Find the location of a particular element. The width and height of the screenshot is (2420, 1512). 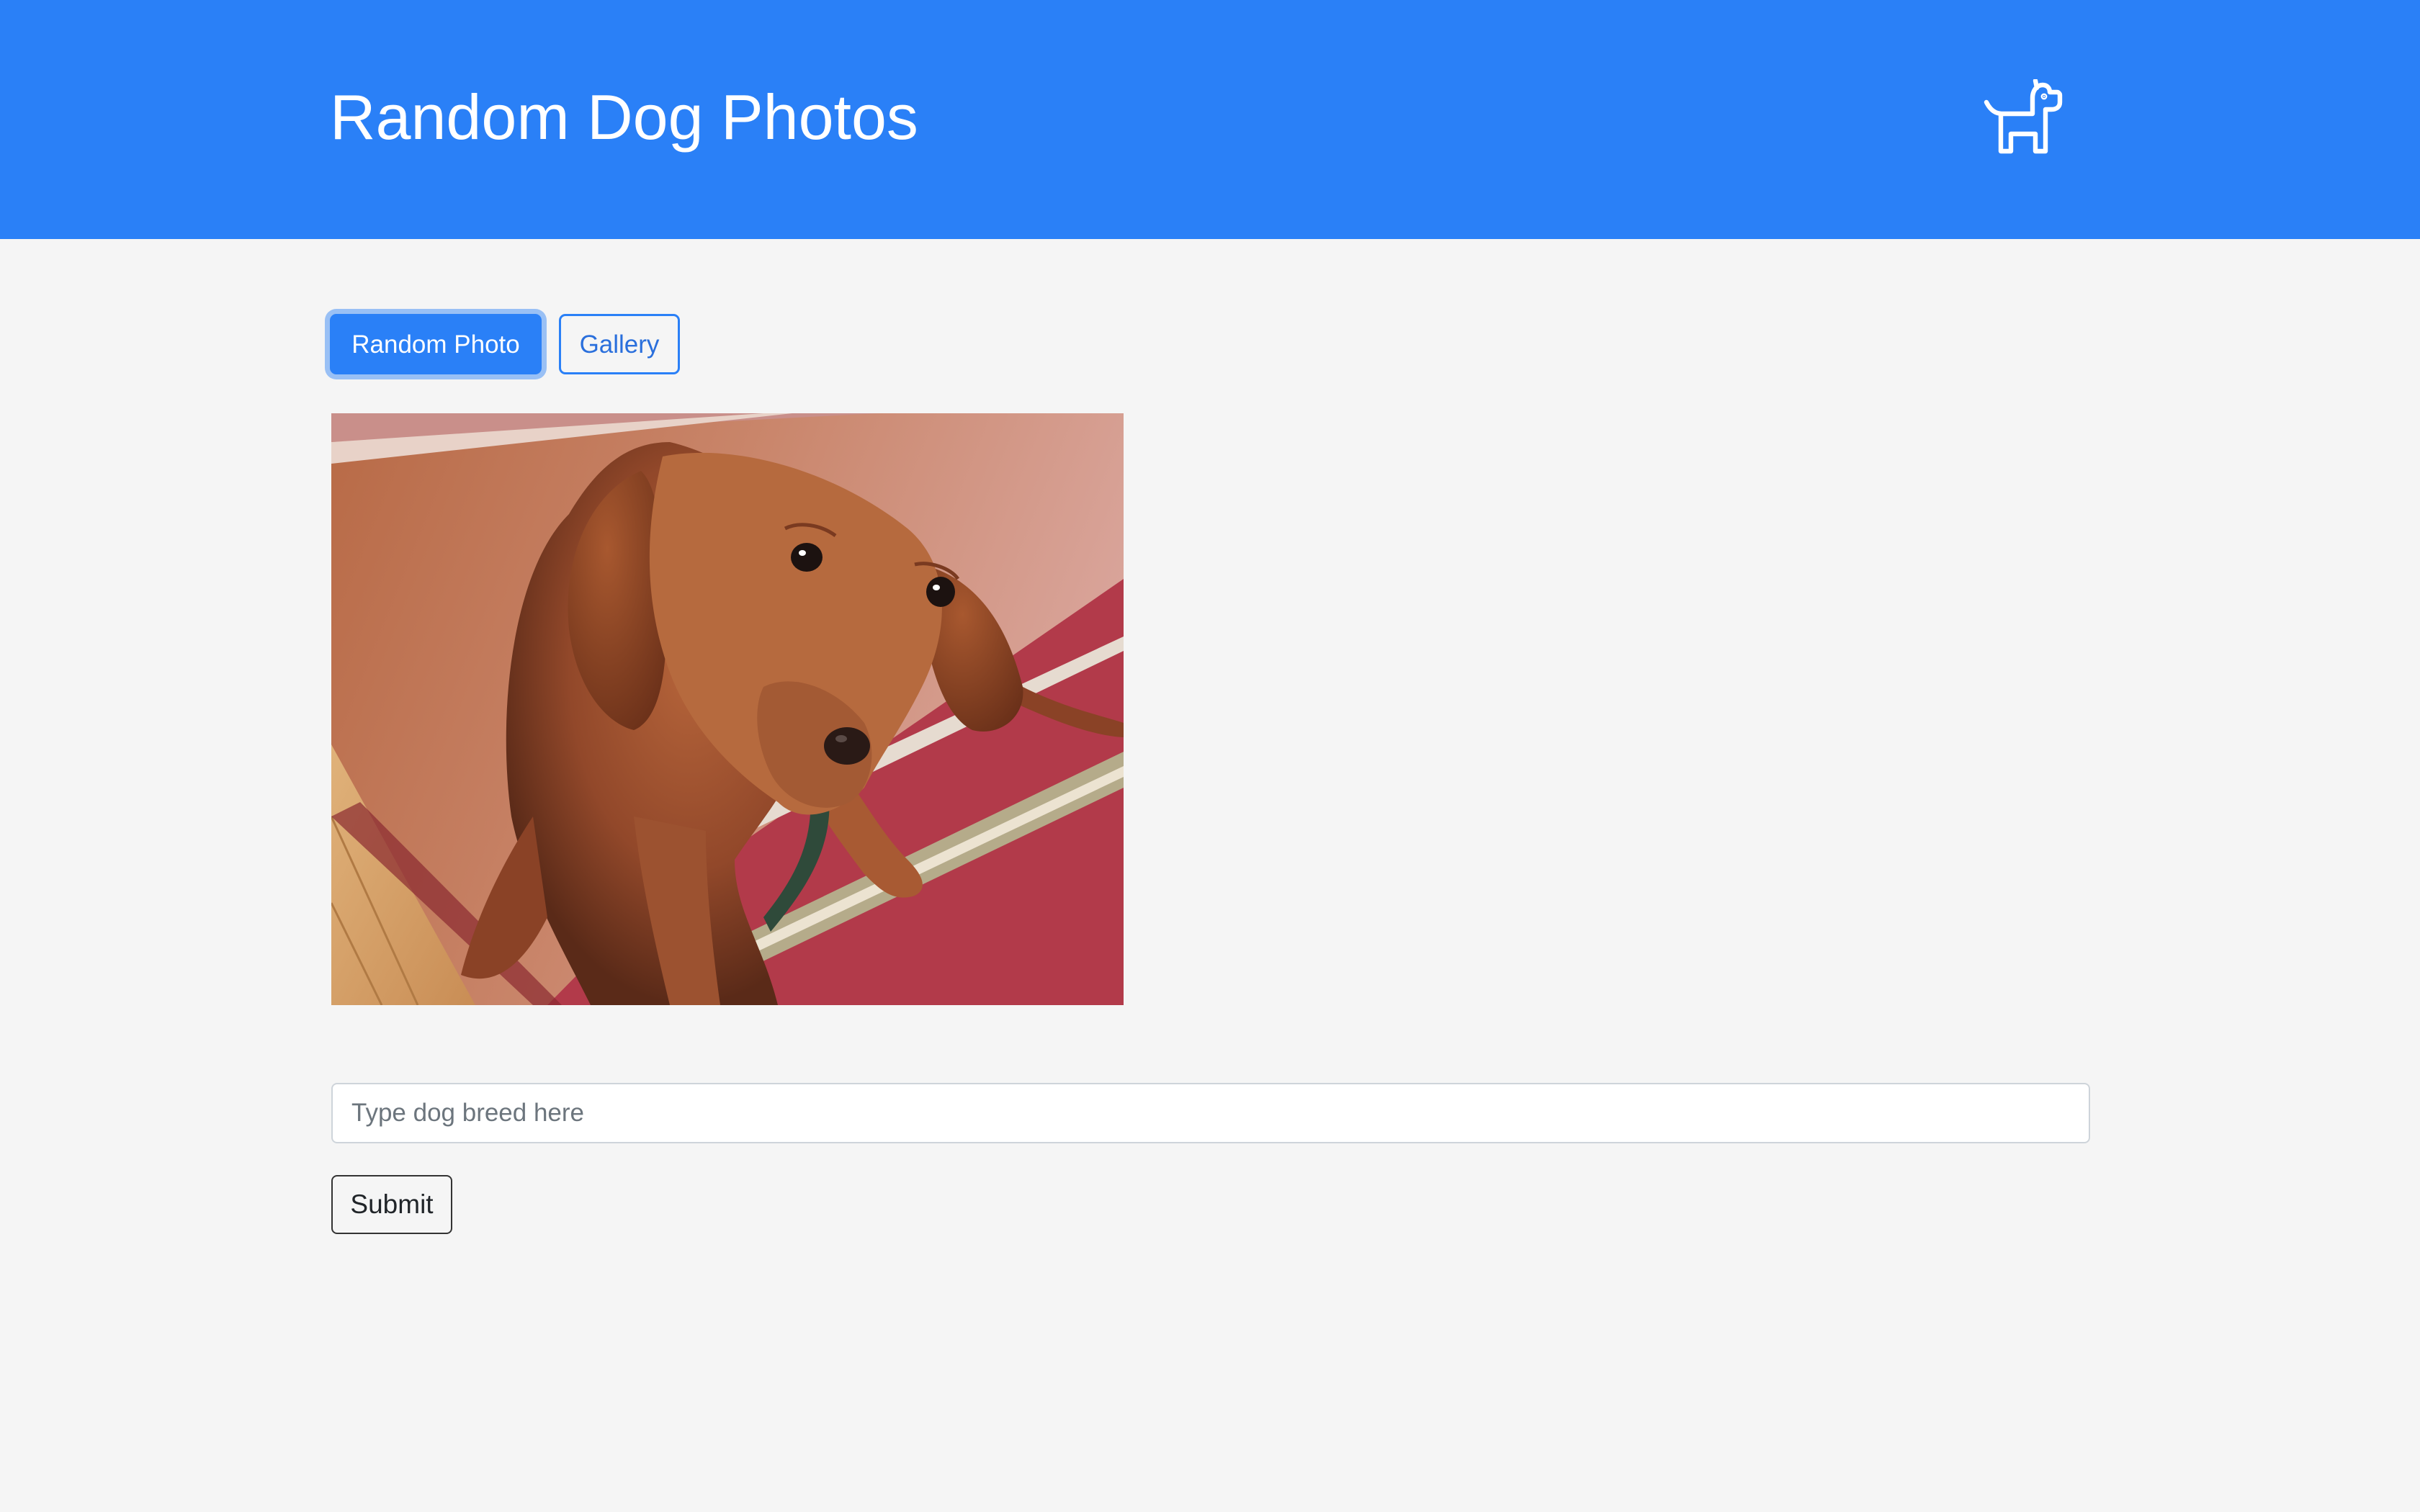

breed-search-input is located at coordinates (1210, 1113).